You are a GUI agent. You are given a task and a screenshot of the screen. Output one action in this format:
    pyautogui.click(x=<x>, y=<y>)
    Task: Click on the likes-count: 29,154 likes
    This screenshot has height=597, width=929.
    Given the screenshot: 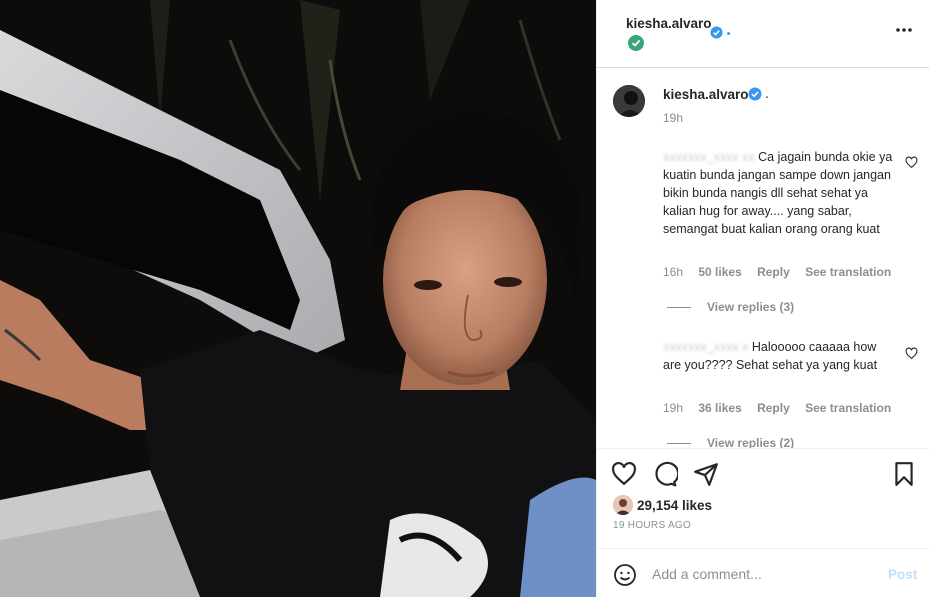 What is the action you would take?
    pyautogui.click(x=674, y=505)
    